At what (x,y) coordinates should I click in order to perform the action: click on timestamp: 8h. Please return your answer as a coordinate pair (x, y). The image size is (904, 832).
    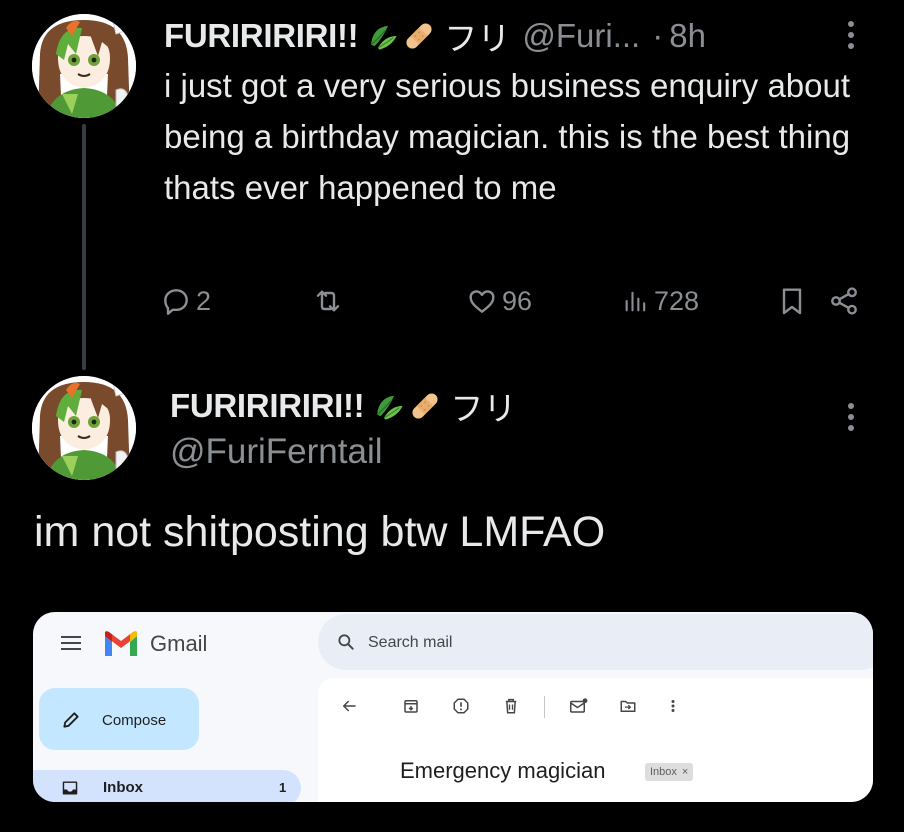
    Looking at the image, I should click on (687, 36).